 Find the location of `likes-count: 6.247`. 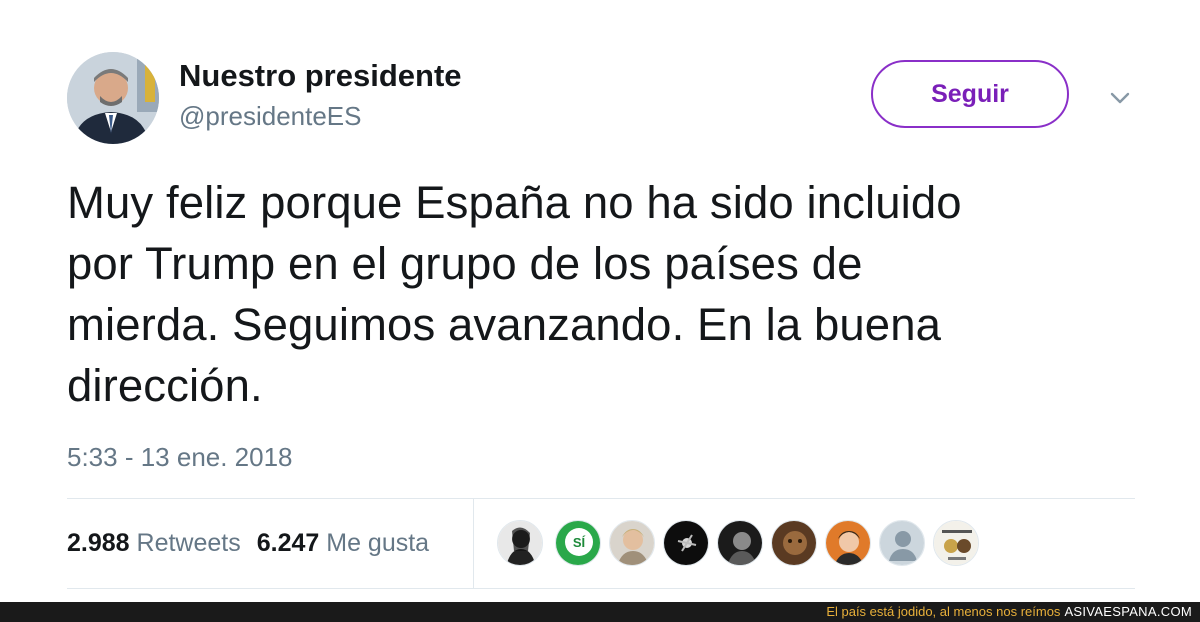

likes-count: 6.247 is located at coordinates (288, 543).